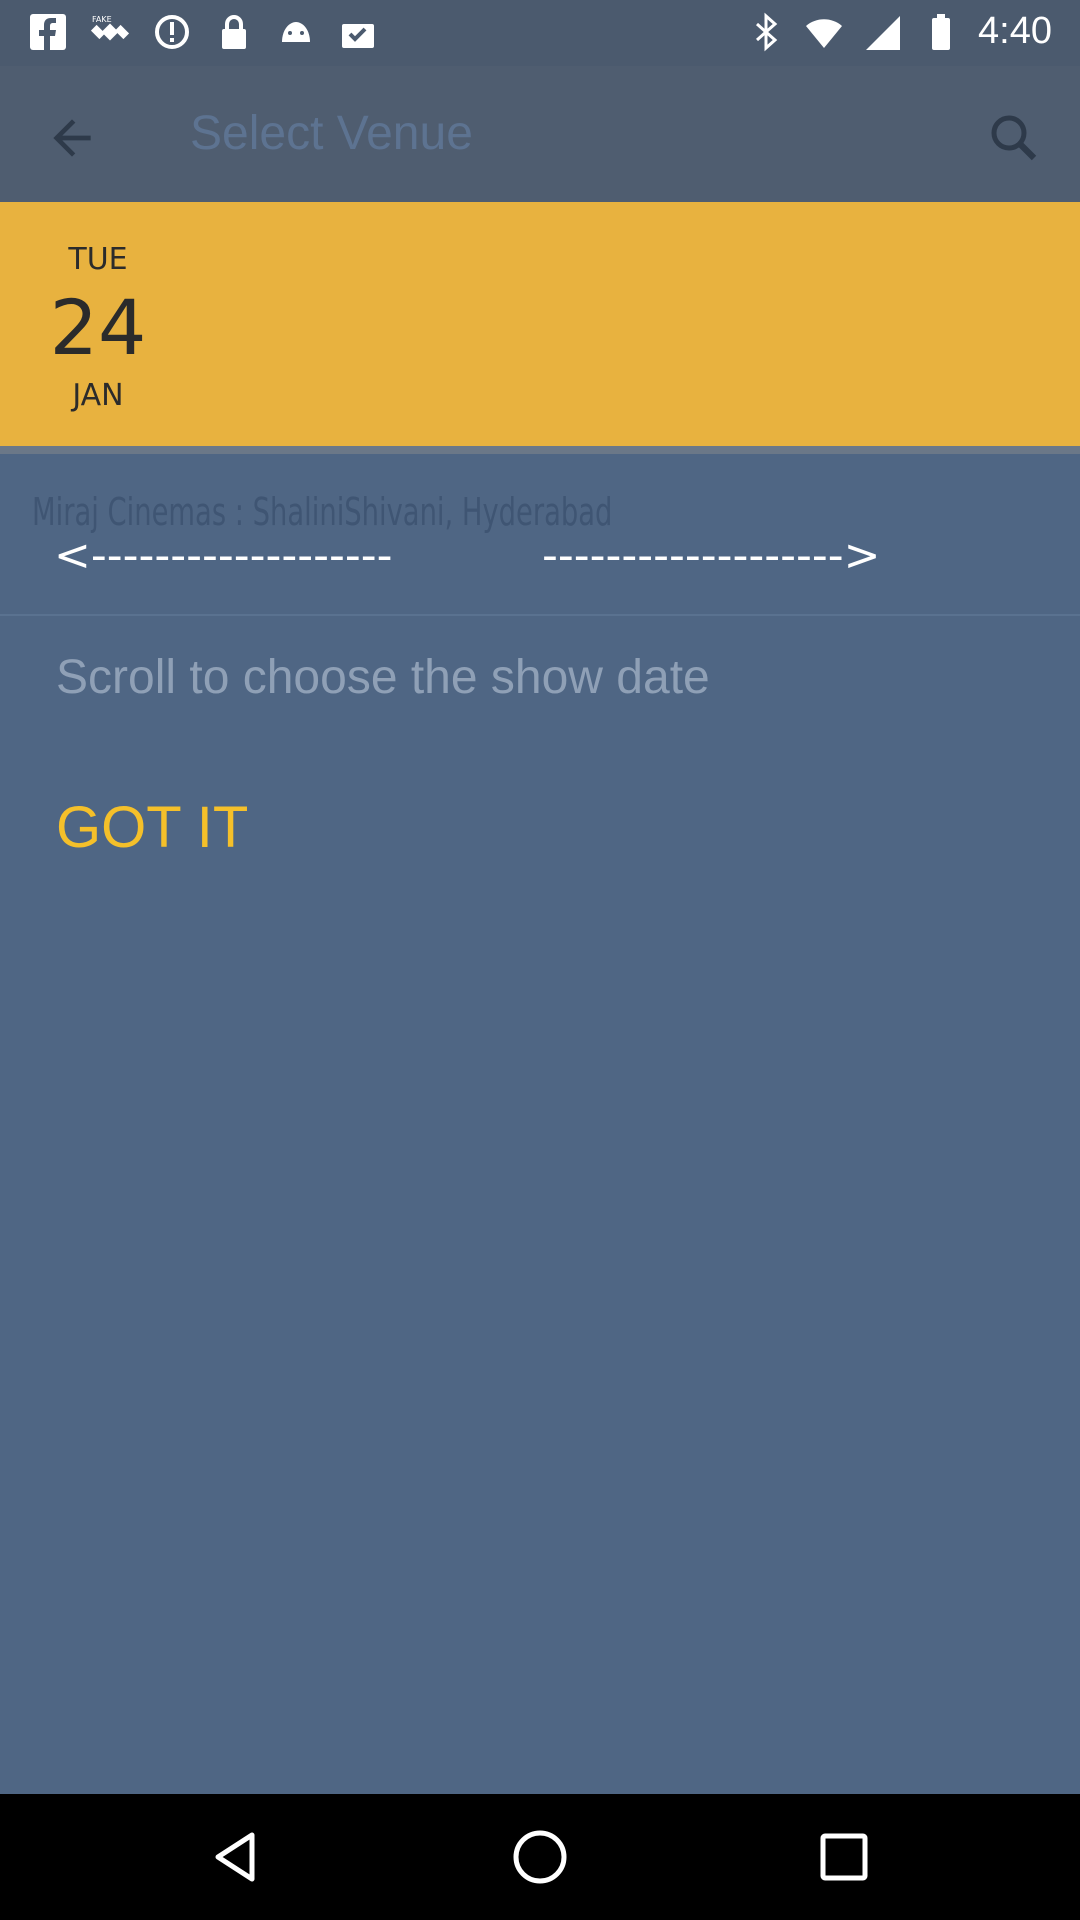  I want to click on status-time: 4:40, so click(1015, 31).